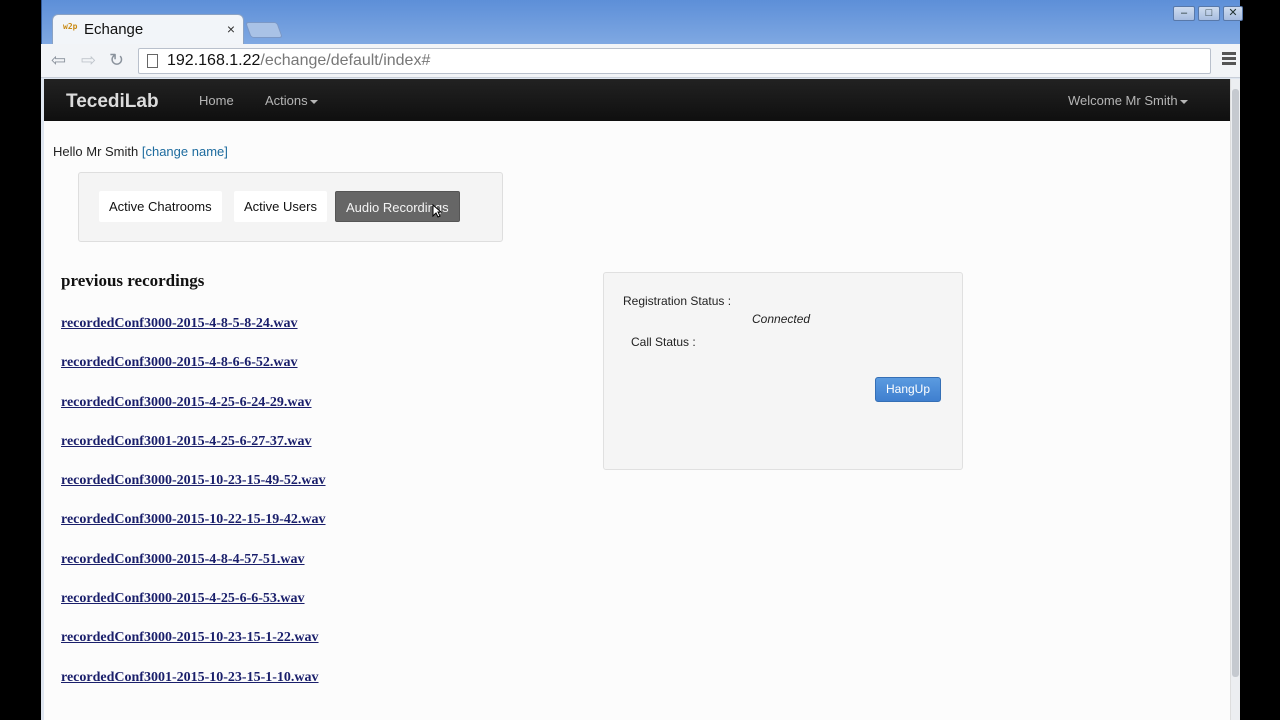 The width and height of the screenshot is (1280, 720). What do you see at coordinates (179, 323) in the screenshot?
I see `recording-link: recordedConf3000-2015-4-8-5-8-24.wav` at bounding box center [179, 323].